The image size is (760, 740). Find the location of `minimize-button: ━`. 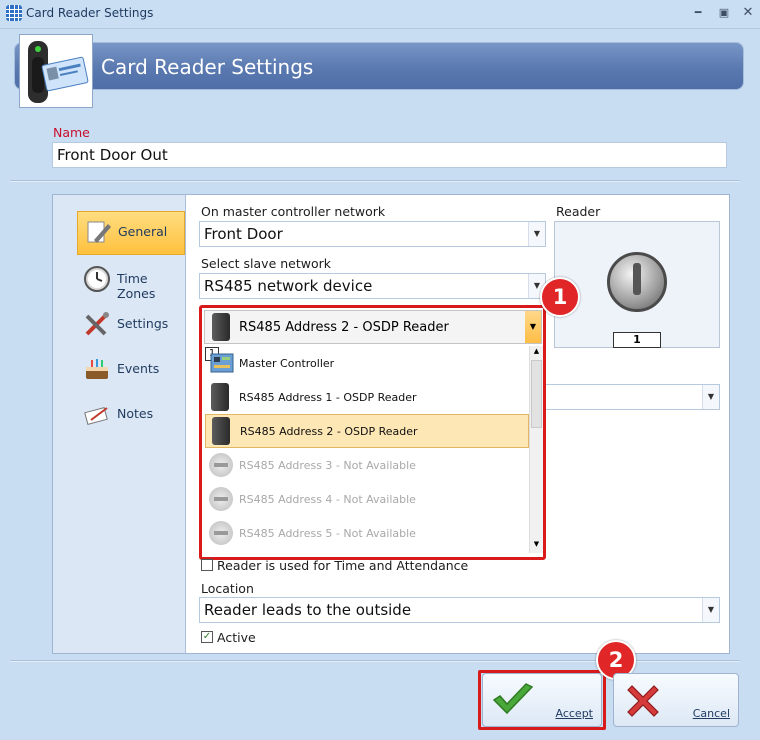

minimize-button: ━ is located at coordinates (698, 13).